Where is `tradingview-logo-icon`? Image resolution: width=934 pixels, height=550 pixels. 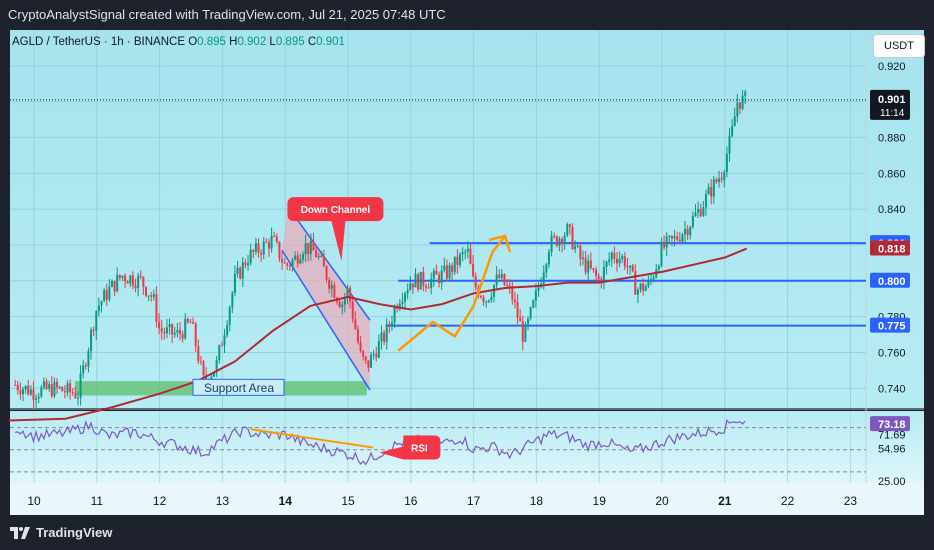 tradingview-logo-icon is located at coordinates (20, 532).